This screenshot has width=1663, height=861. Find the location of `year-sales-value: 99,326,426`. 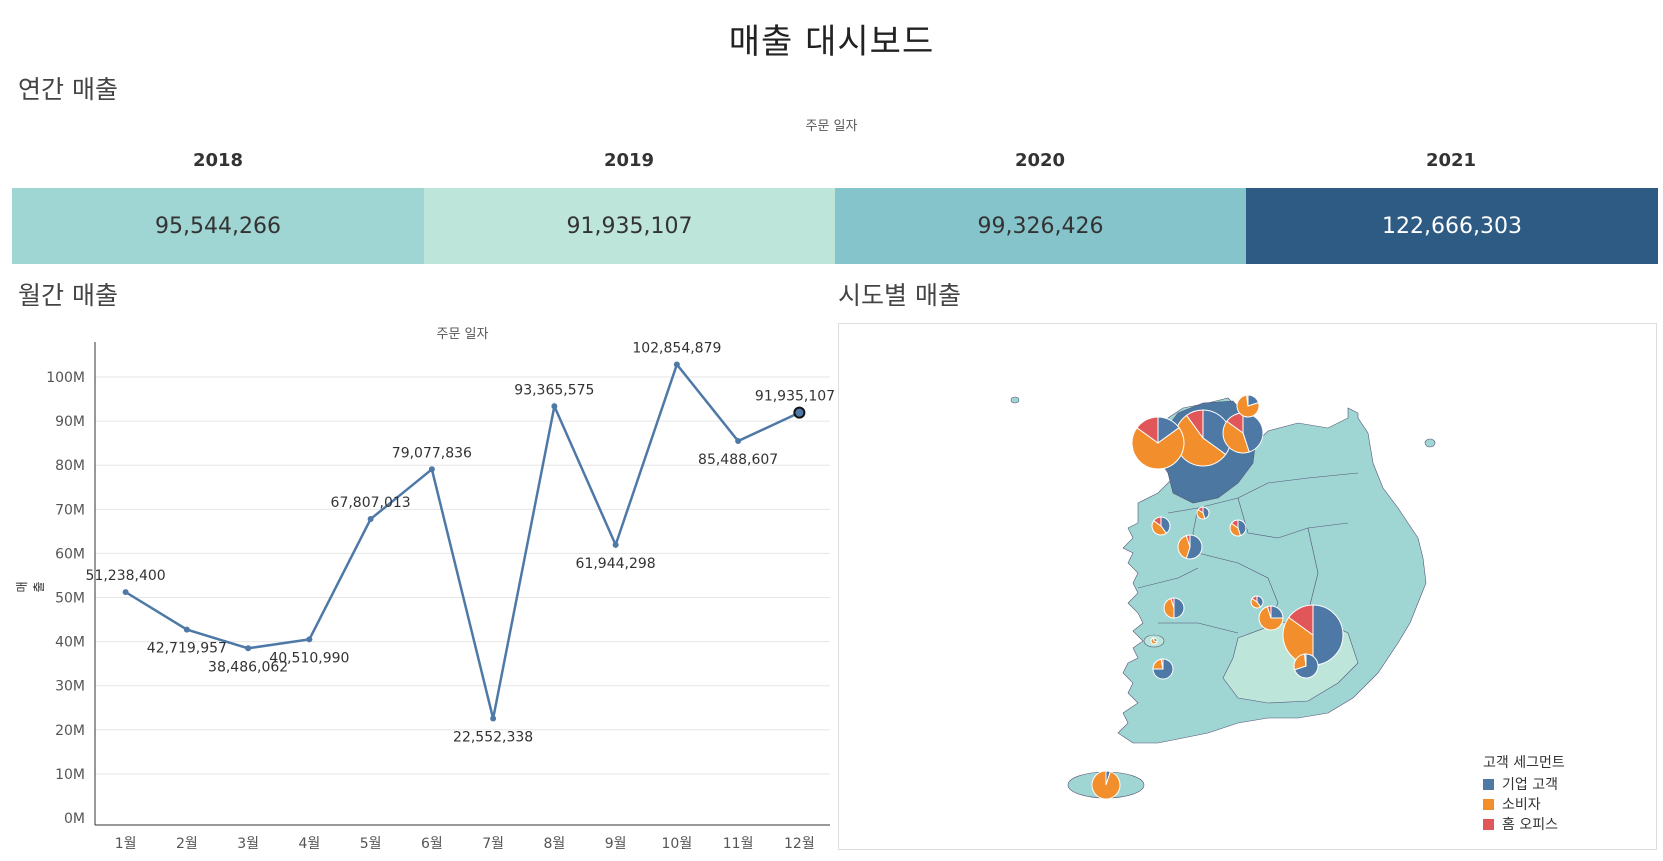

year-sales-value: 99,326,426 is located at coordinates (1040, 226).